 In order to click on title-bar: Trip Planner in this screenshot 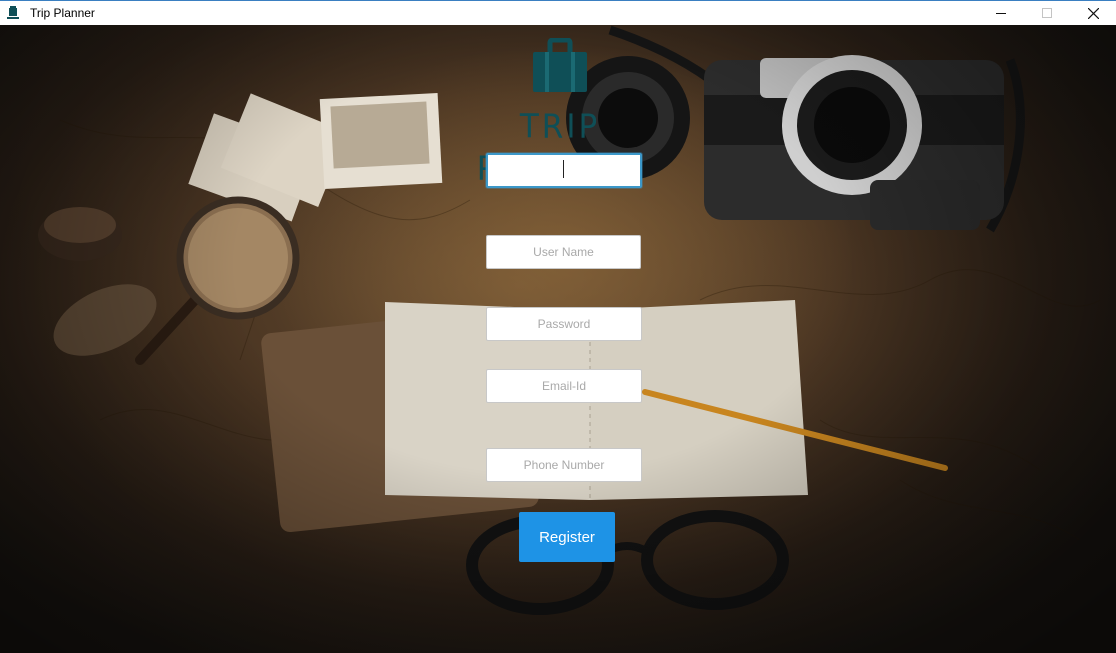, I will do `click(558, 12)`.